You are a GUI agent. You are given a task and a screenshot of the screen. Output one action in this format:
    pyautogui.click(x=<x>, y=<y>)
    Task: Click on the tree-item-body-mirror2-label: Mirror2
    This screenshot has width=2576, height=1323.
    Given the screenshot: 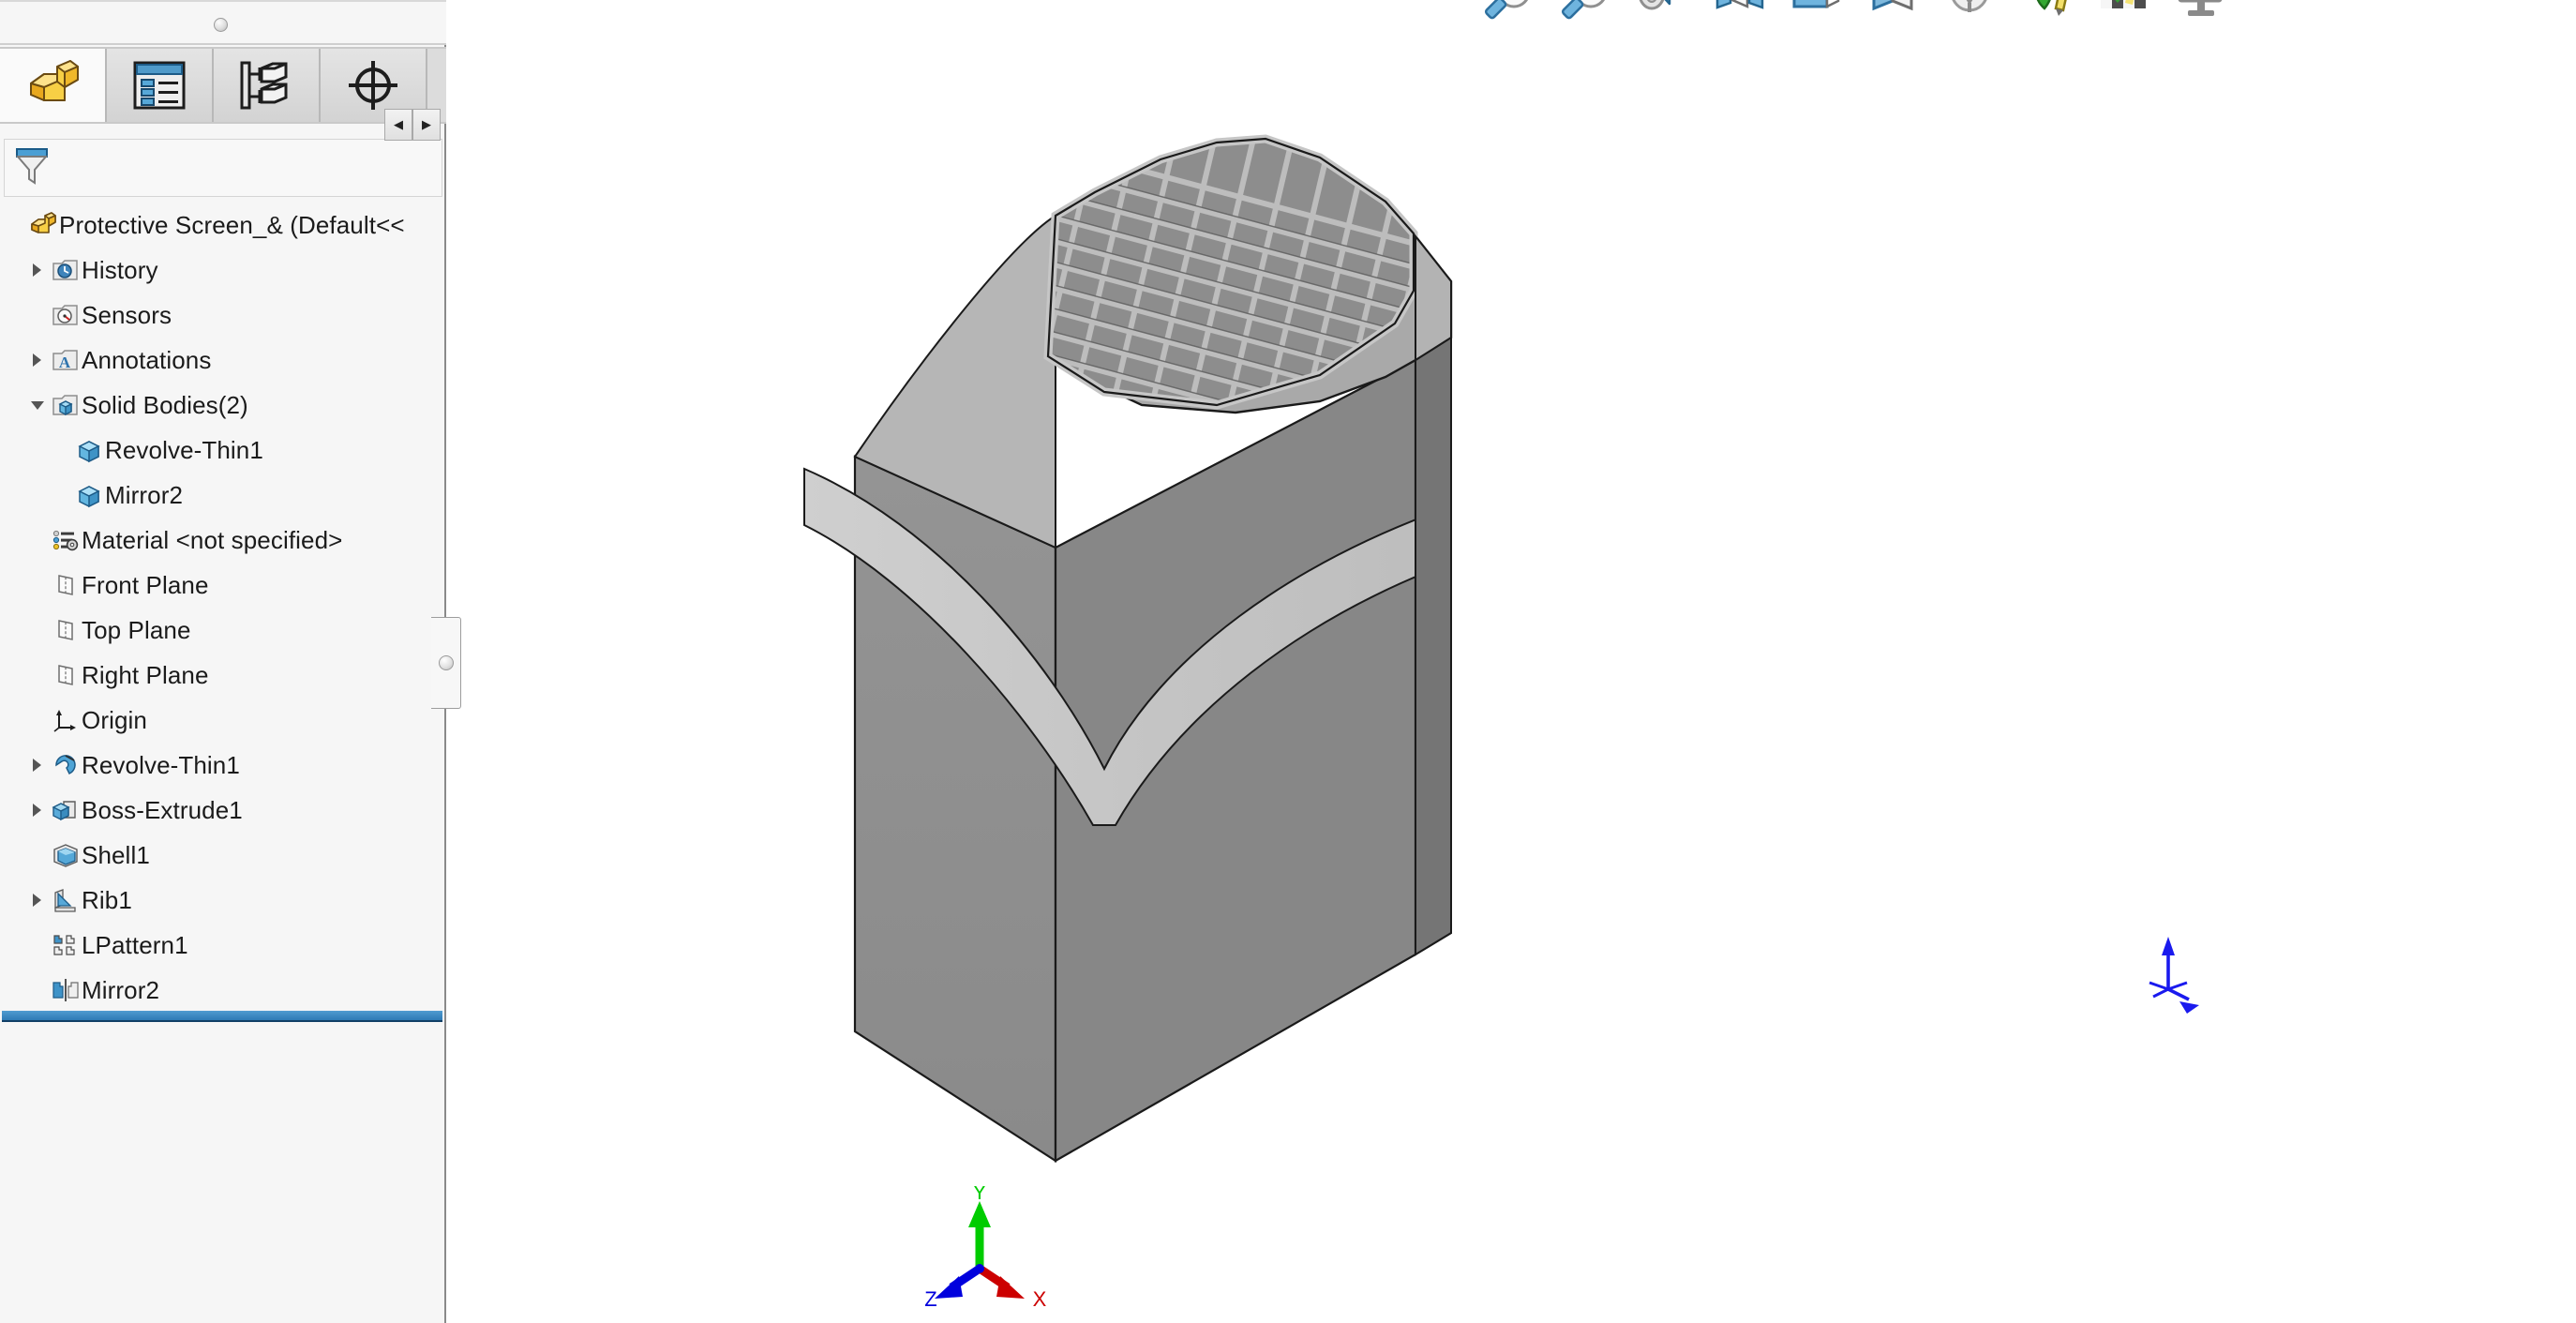 What is the action you would take?
    pyautogui.click(x=145, y=494)
    